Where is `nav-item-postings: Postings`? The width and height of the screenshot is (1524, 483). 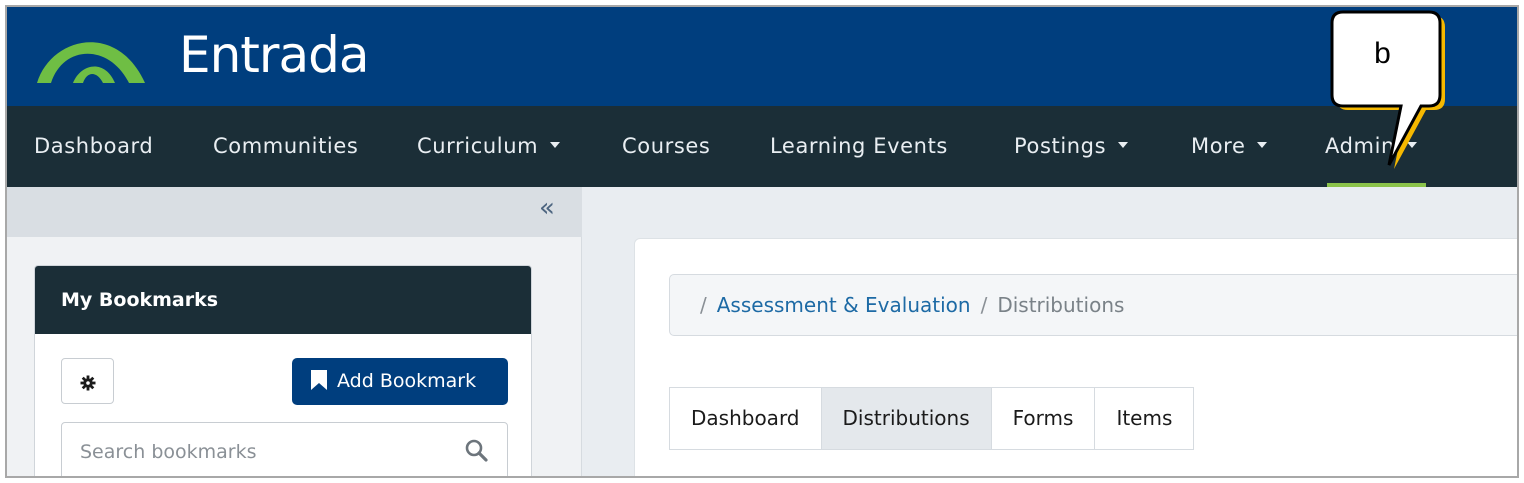
nav-item-postings: Postings is located at coordinates (1071, 146).